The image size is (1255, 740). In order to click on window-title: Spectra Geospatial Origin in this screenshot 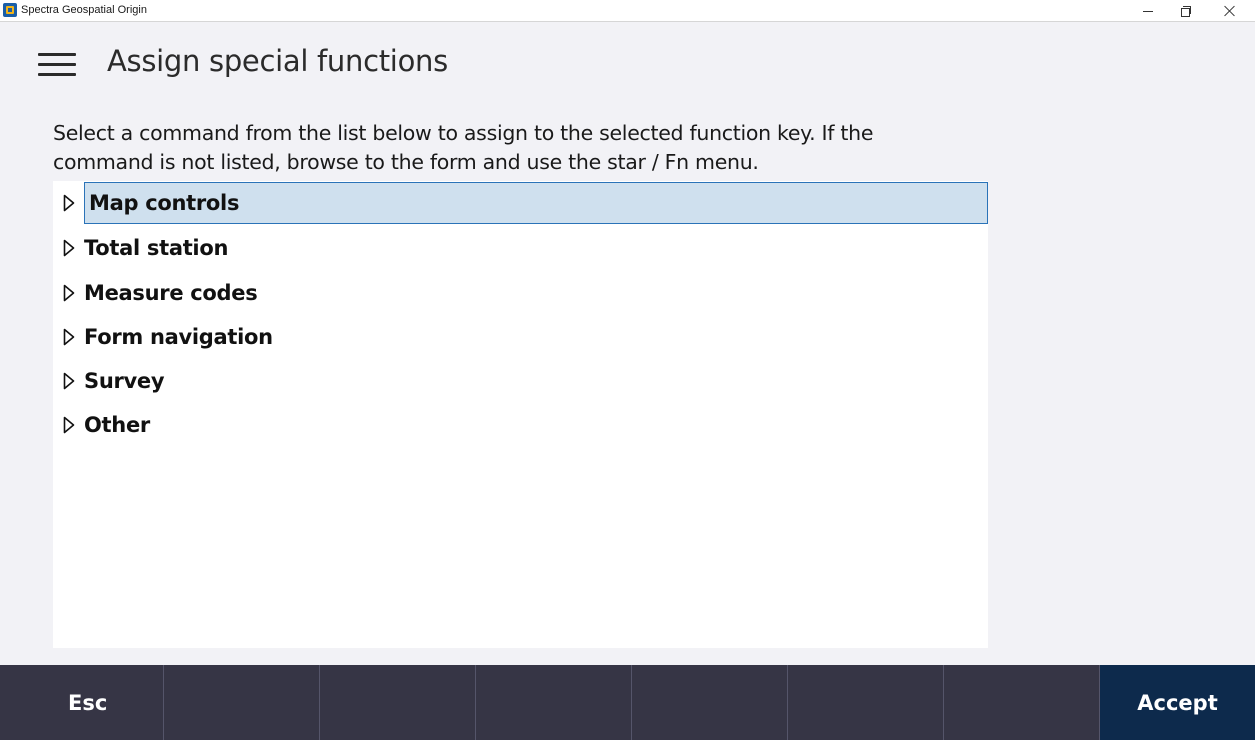, I will do `click(84, 10)`.